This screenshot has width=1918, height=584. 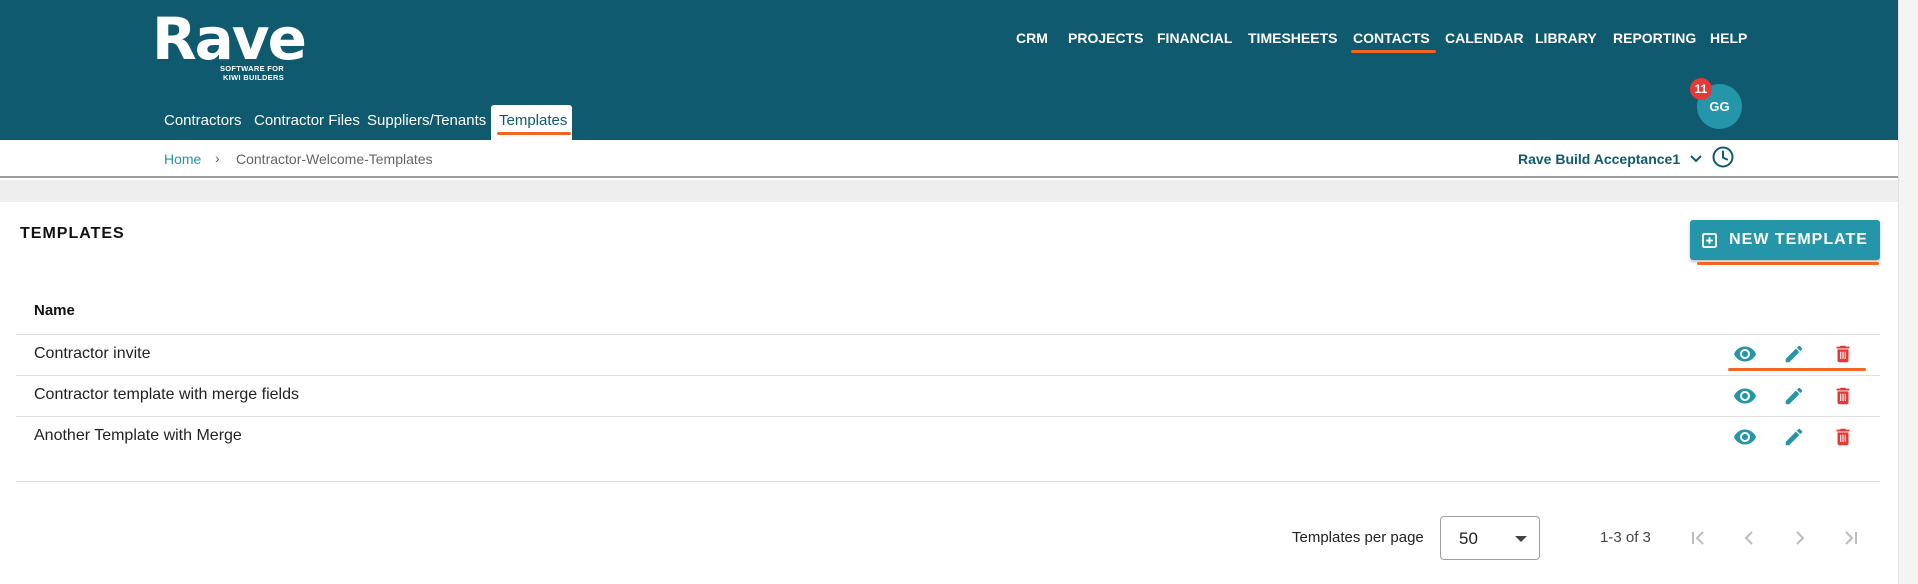 I want to click on button-highlight, so click(x=1788, y=263).